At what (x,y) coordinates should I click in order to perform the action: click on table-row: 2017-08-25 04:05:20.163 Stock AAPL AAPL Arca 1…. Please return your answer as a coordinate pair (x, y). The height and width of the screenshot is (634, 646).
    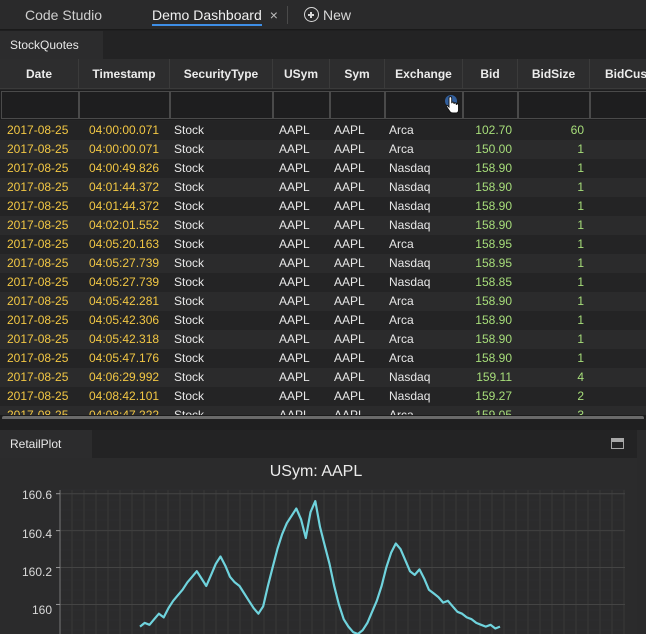
    Looking at the image, I should click on (323, 244).